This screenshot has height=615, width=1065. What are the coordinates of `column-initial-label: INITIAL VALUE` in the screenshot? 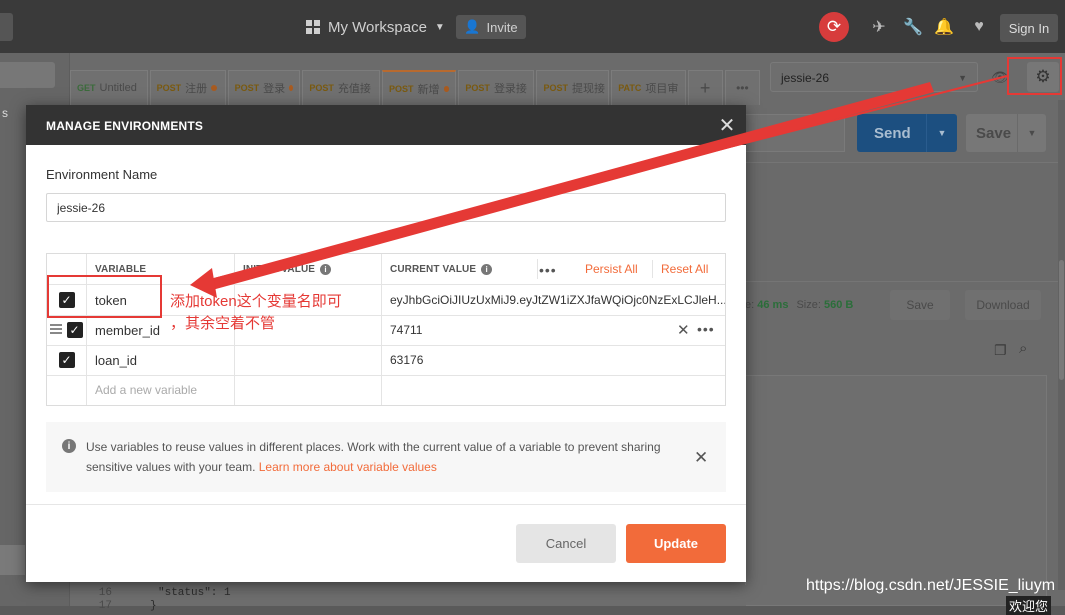 It's located at (279, 269).